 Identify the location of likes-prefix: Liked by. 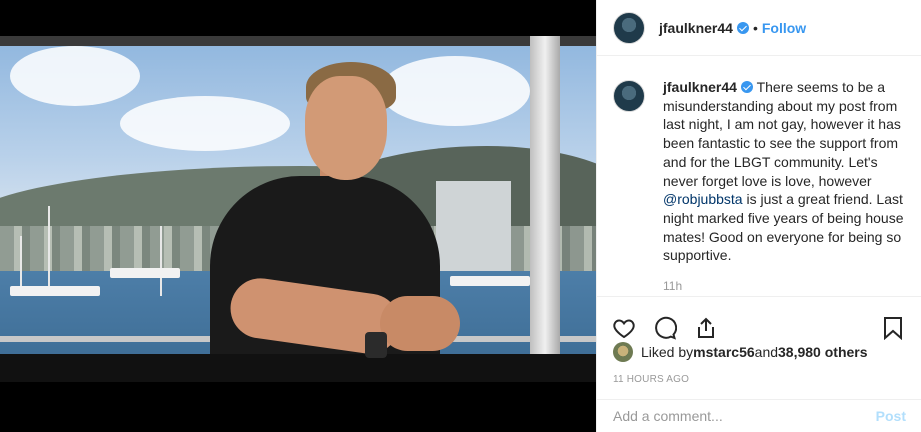
(667, 352).